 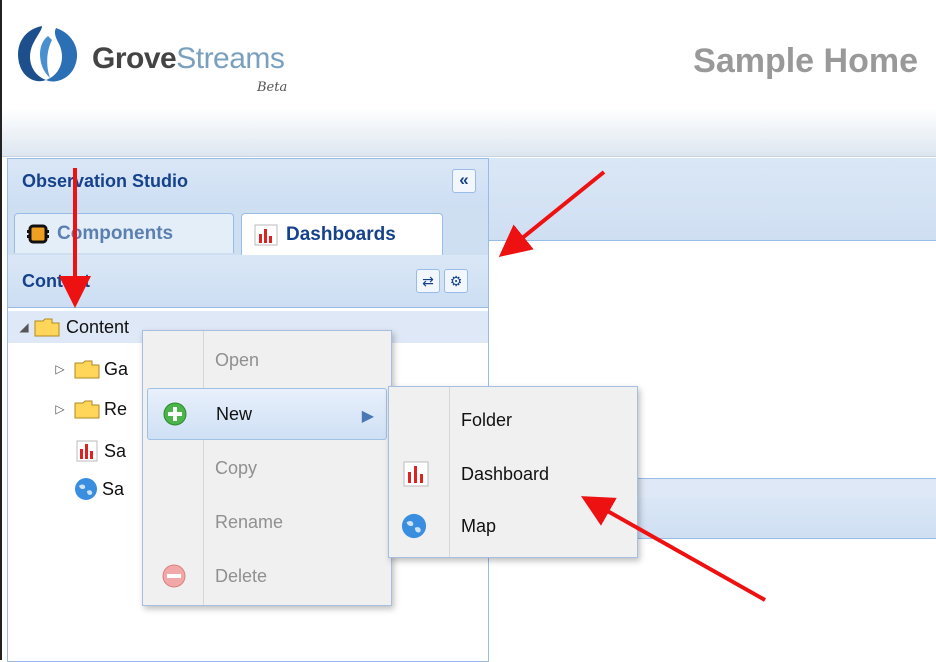 I want to click on panel-tabstrip: Components Dashboards, so click(x=248, y=231).